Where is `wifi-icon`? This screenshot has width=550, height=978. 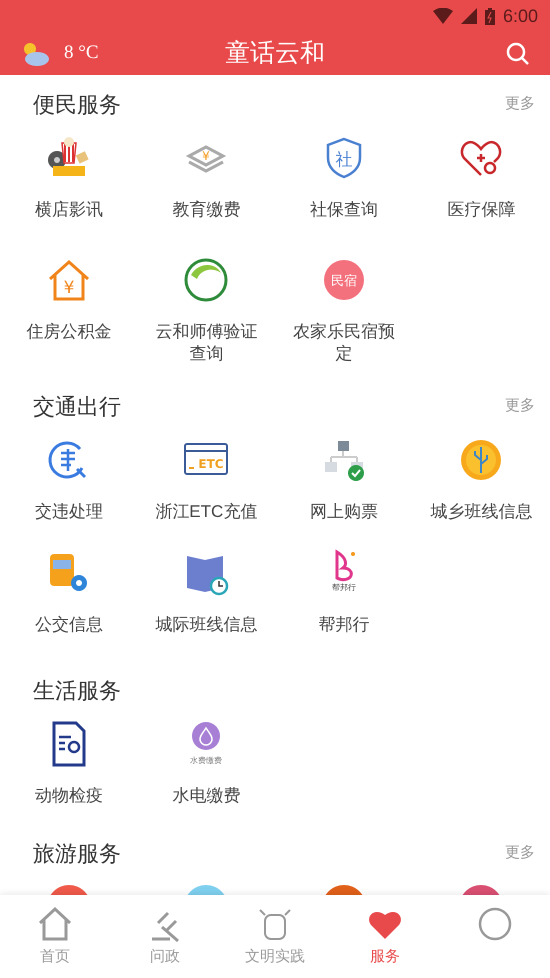
wifi-icon is located at coordinates (442, 16).